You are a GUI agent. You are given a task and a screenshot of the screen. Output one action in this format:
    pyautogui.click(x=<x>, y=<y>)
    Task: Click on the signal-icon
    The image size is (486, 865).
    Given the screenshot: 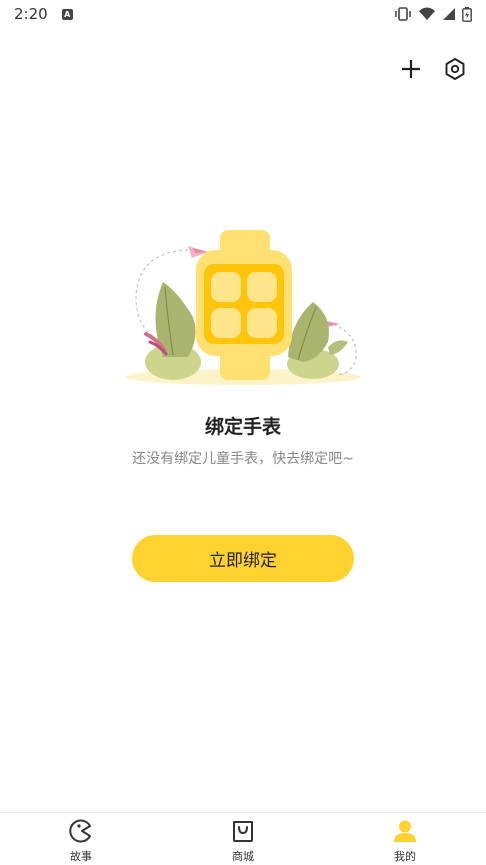 What is the action you would take?
    pyautogui.click(x=449, y=14)
    